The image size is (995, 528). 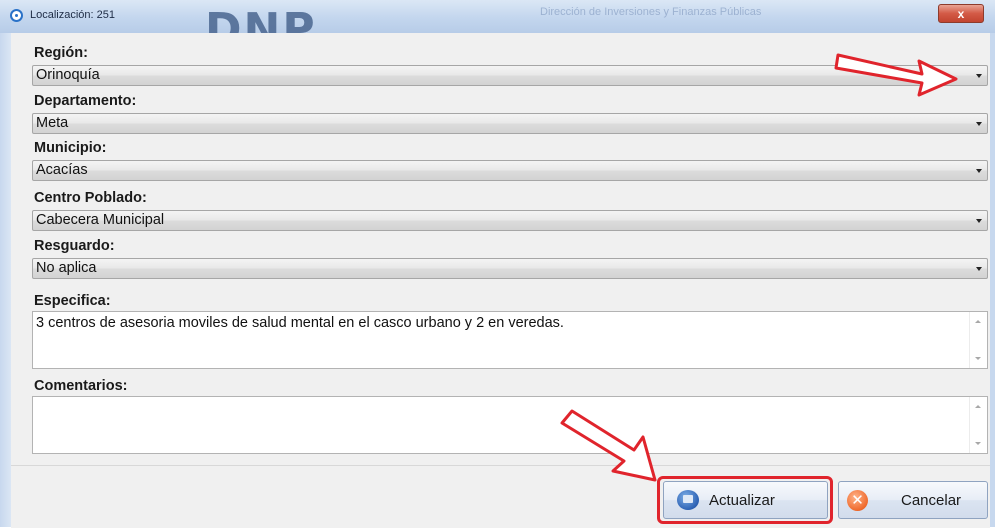 I want to click on window-frame-left, so click(x=5, y=280).